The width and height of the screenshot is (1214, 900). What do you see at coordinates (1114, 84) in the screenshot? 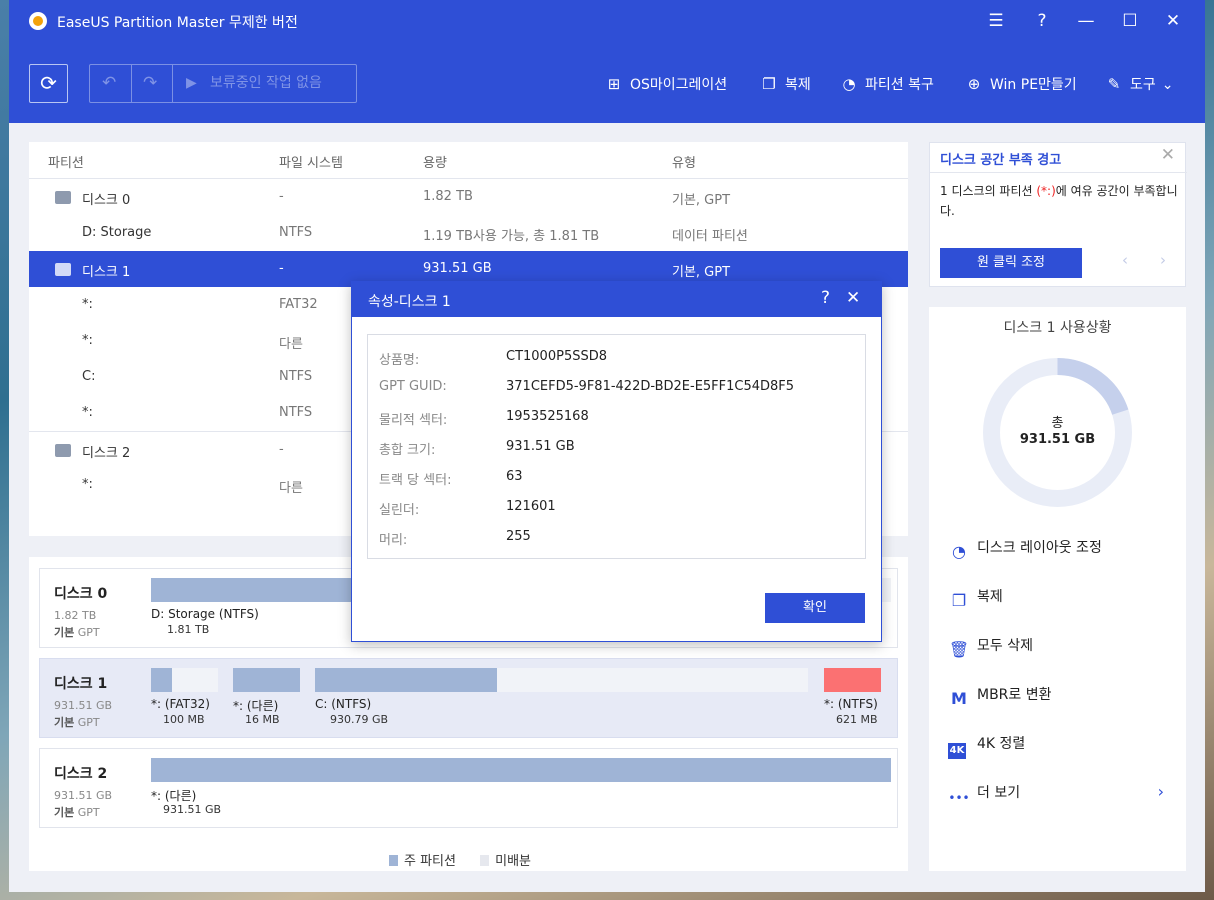
I see `wrench-icon: ✎` at bounding box center [1114, 84].